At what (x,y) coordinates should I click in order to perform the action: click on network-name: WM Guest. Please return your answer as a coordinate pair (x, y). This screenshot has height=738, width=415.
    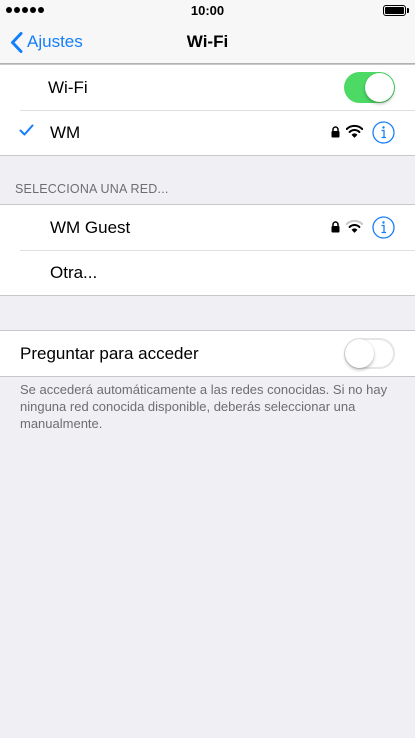
    Looking at the image, I should click on (90, 227).